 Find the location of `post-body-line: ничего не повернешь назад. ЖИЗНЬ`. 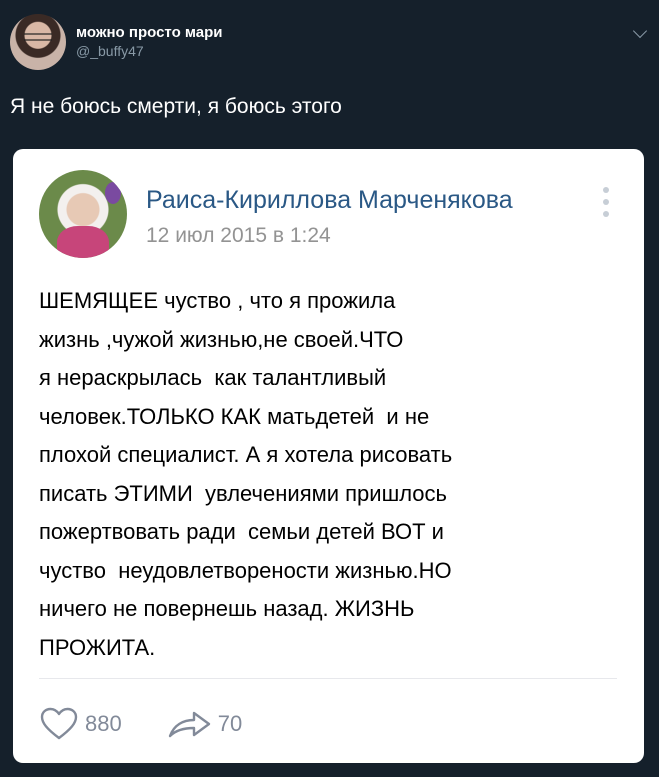

post-body-line: ничего не повернешь назад. ЖИЗНЬ is located at coordinates (227, 608).